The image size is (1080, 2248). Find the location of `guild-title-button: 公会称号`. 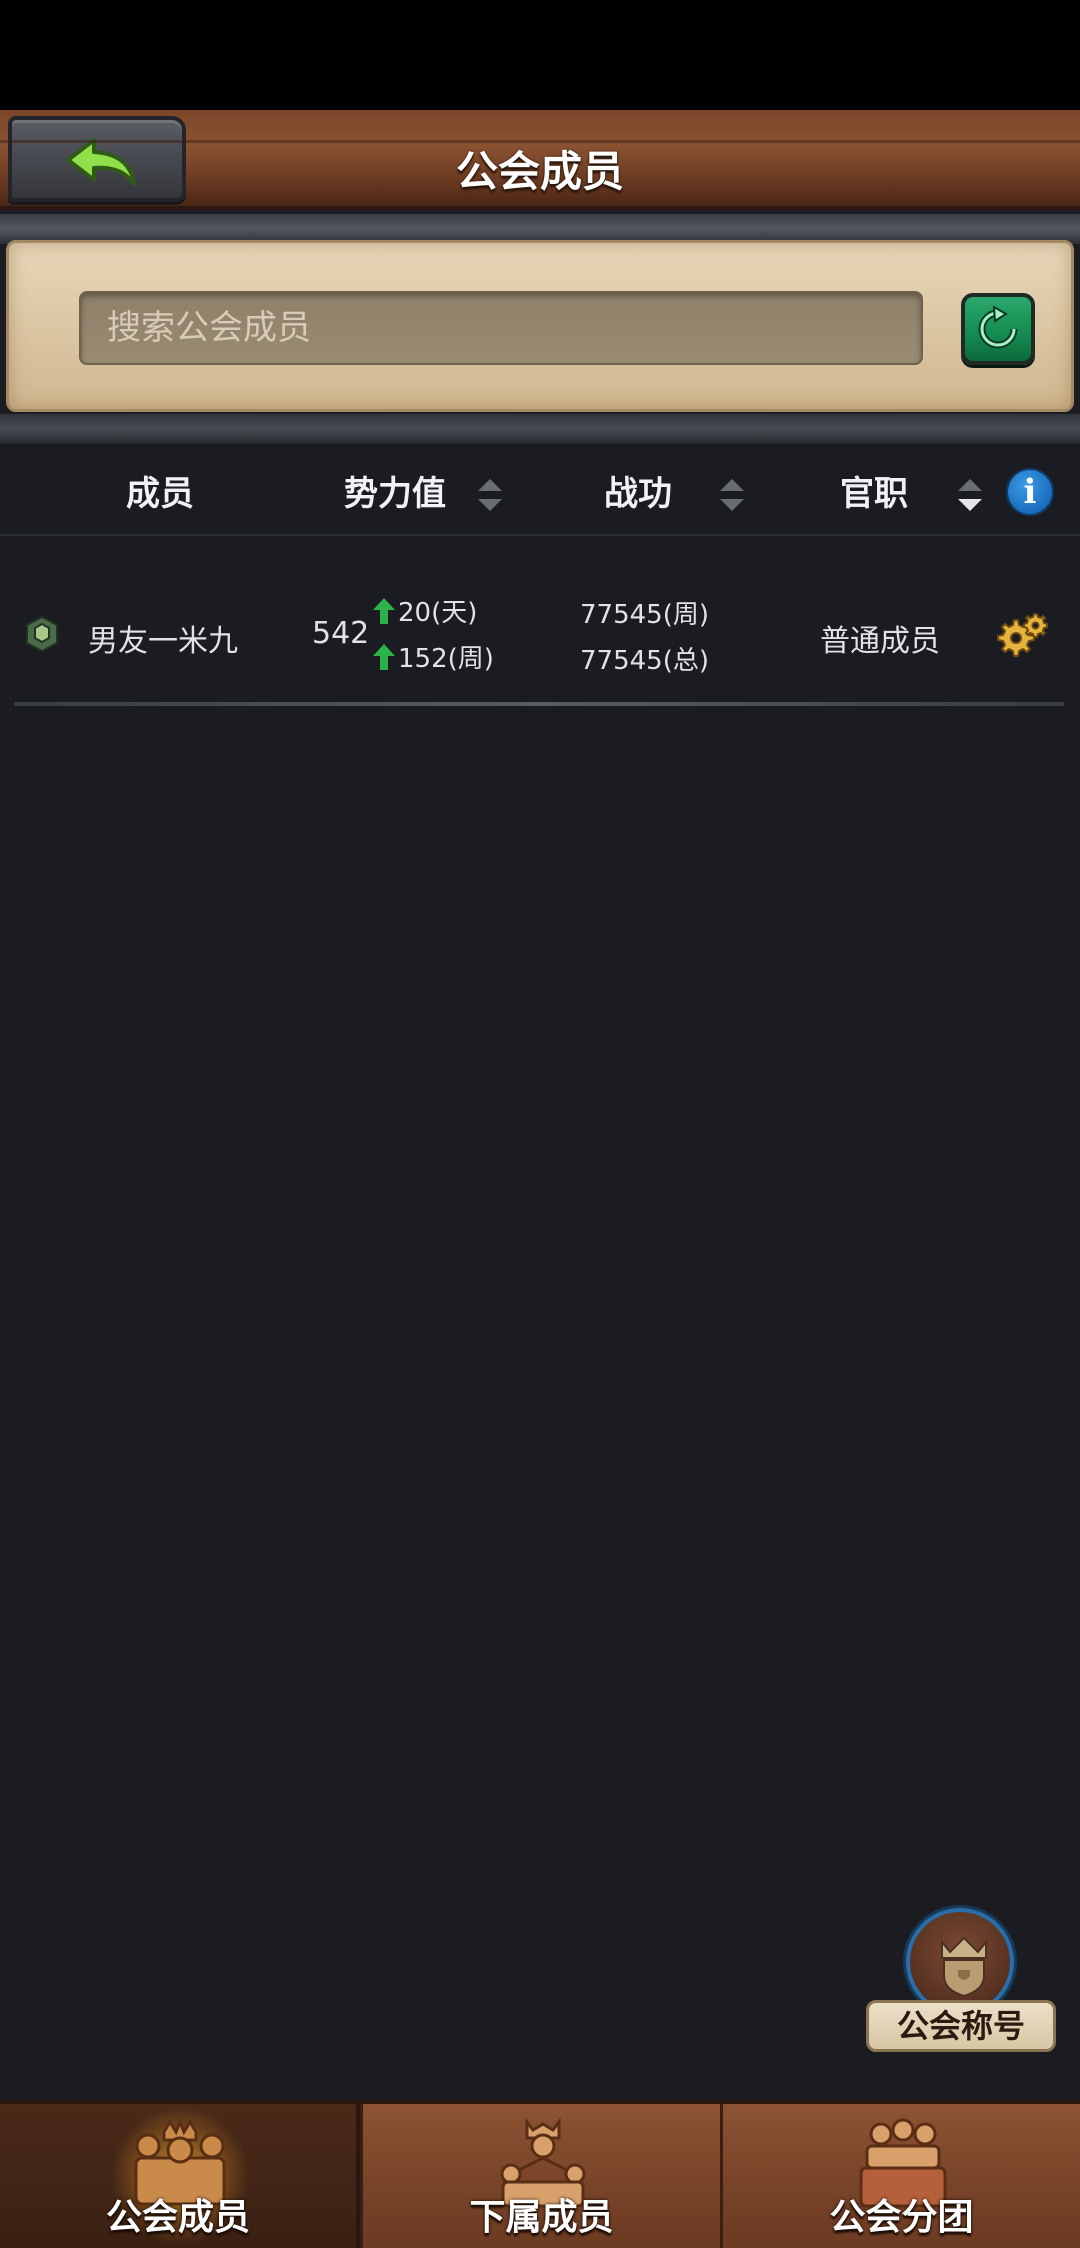

guild-title-button: 公会称号 is located at coordinates (961, 1983).